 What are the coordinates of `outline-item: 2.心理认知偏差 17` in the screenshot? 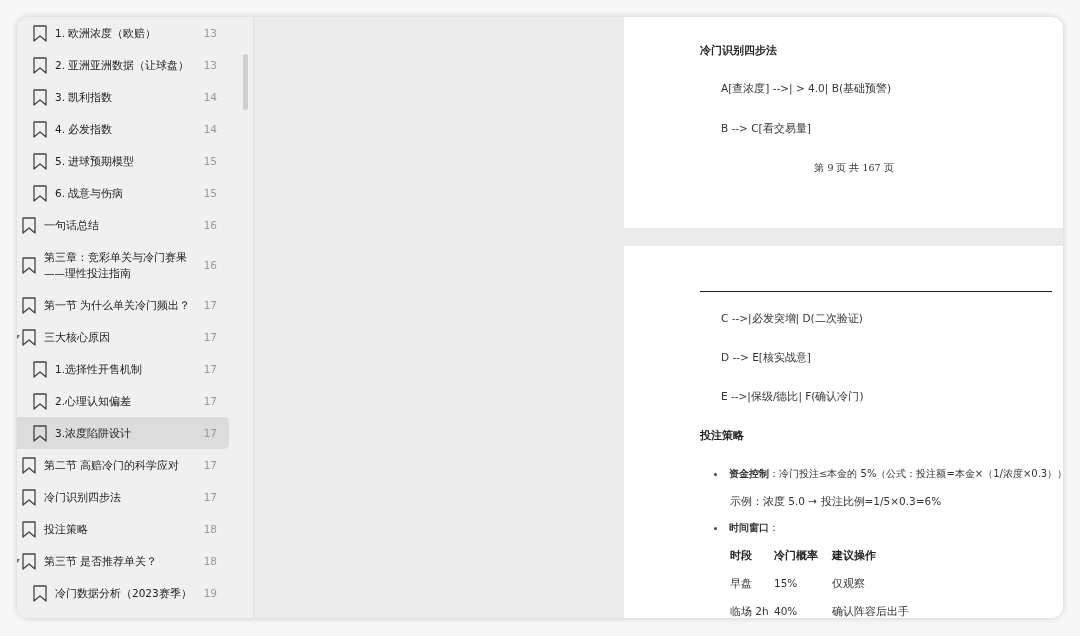 It's located at (123, 401).